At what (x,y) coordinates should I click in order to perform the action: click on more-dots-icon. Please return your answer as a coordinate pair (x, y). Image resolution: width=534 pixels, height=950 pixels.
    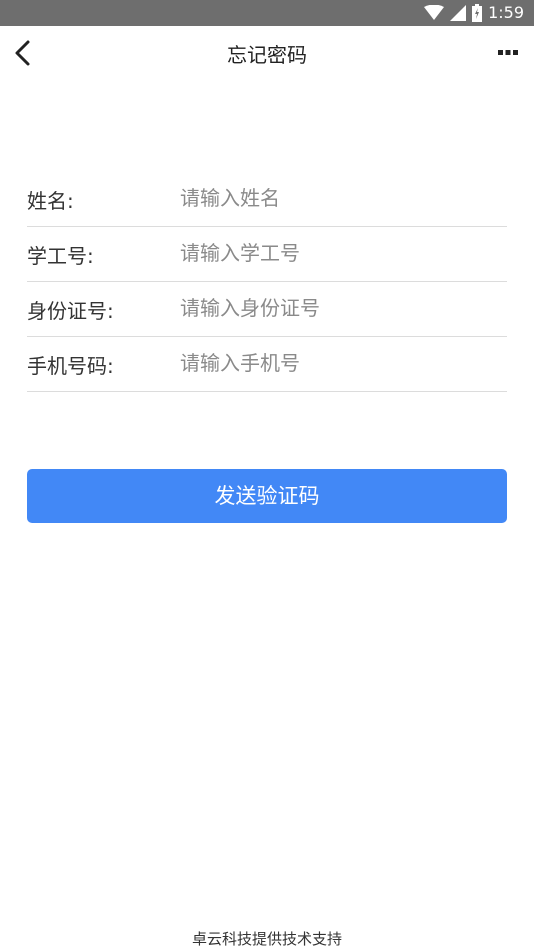
    Looking at the image, I should click on (508, 52).